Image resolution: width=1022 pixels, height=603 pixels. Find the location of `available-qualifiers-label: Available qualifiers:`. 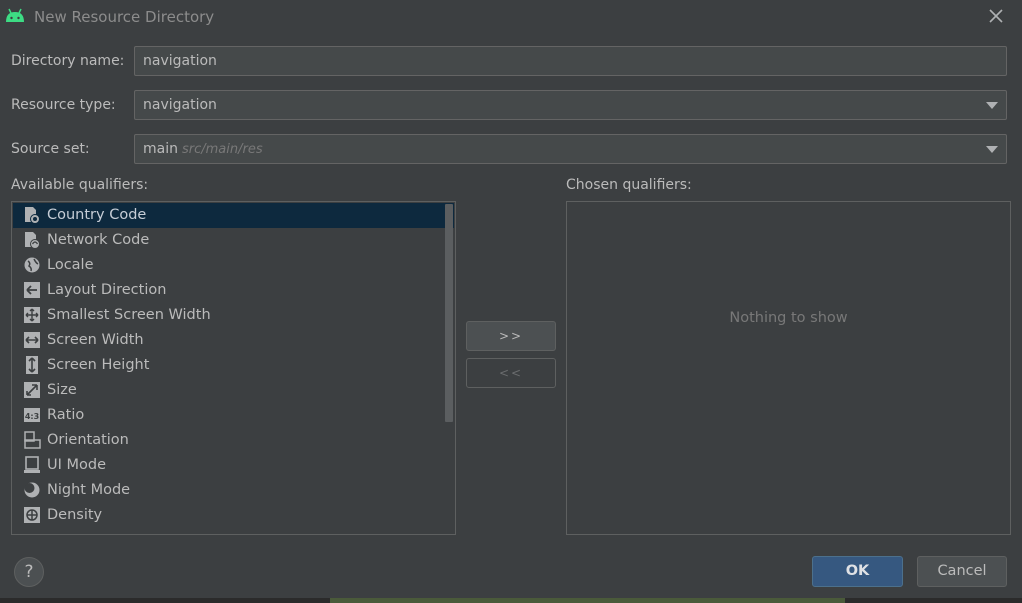

available-qualifiers-label: Available qualifiers: is located at coordinates (80, 185).